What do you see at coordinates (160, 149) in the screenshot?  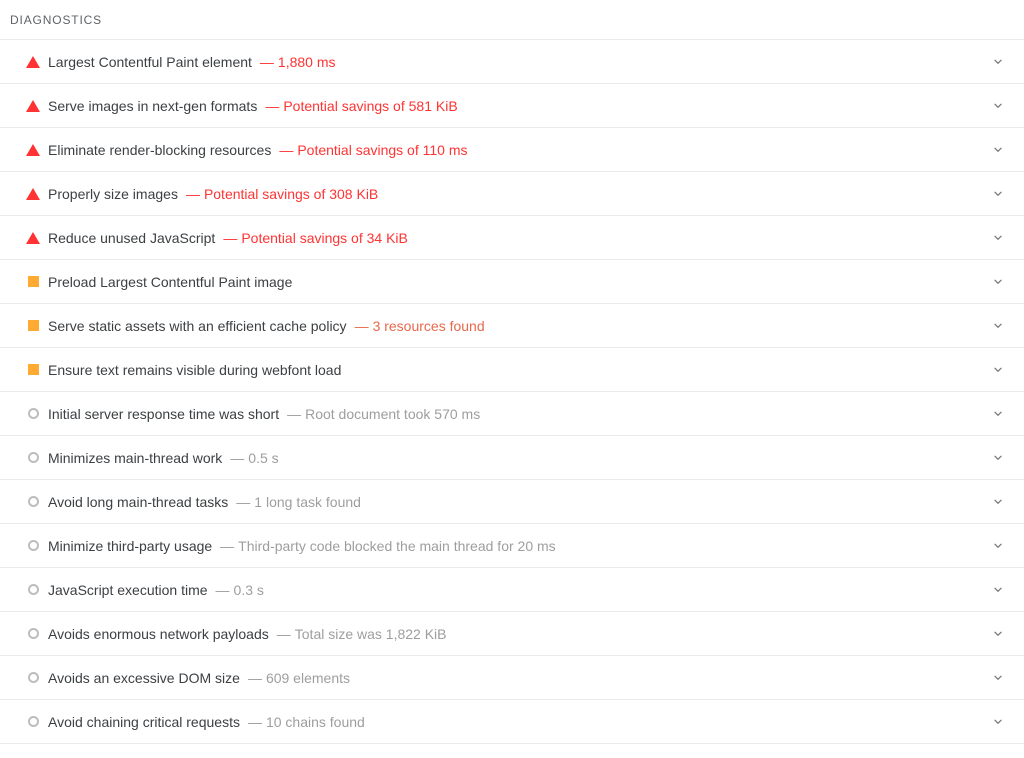 I see `audit-title: Eliminate render-blocking resources` at bounding box center [160, 149].